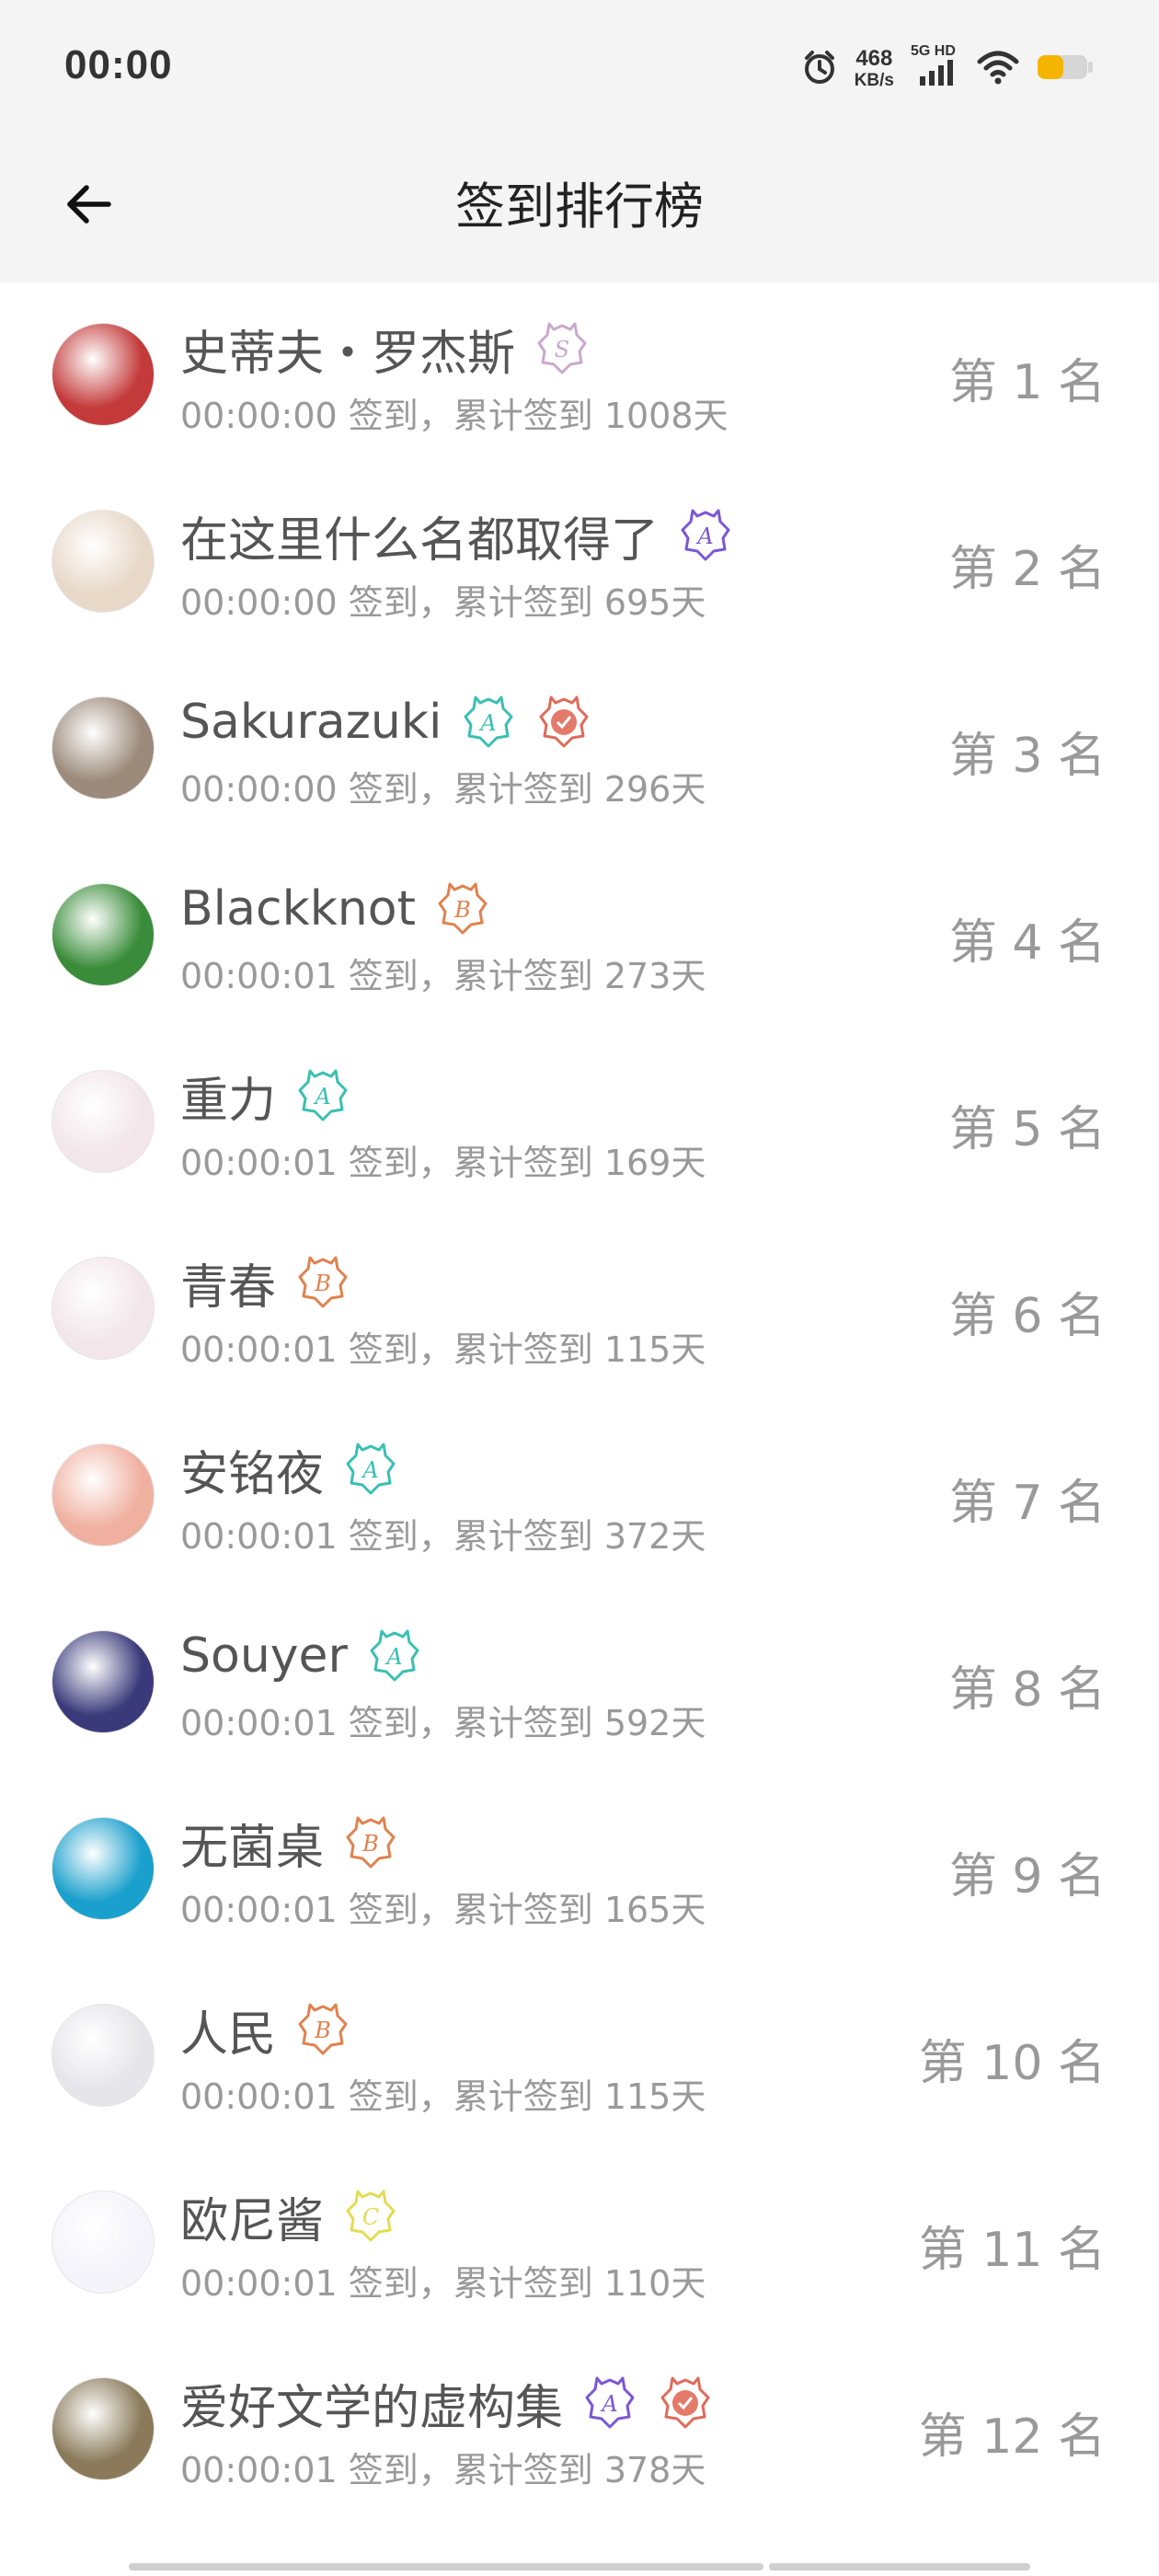  I want to click on network-speed-unit: KB/s, so click(874, 80).